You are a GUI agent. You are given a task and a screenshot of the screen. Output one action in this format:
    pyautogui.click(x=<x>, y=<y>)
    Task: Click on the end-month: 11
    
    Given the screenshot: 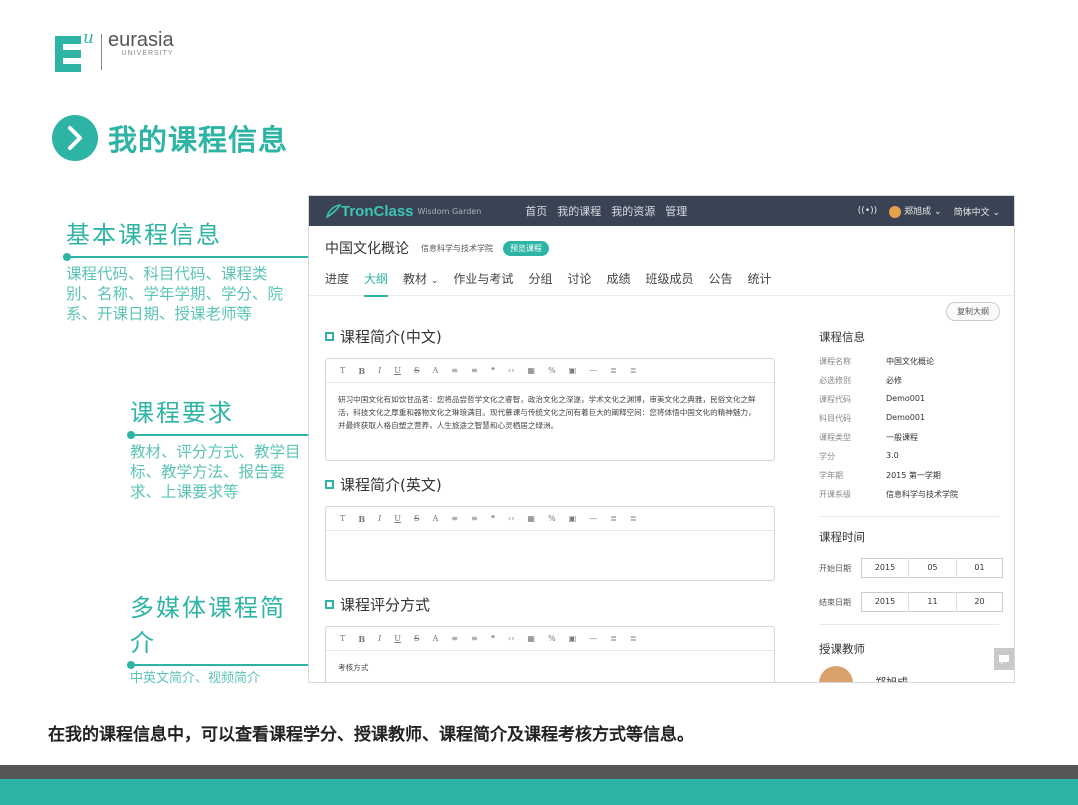 What is the action you would take?
    pyautogui.click(x=932, y=602)
    